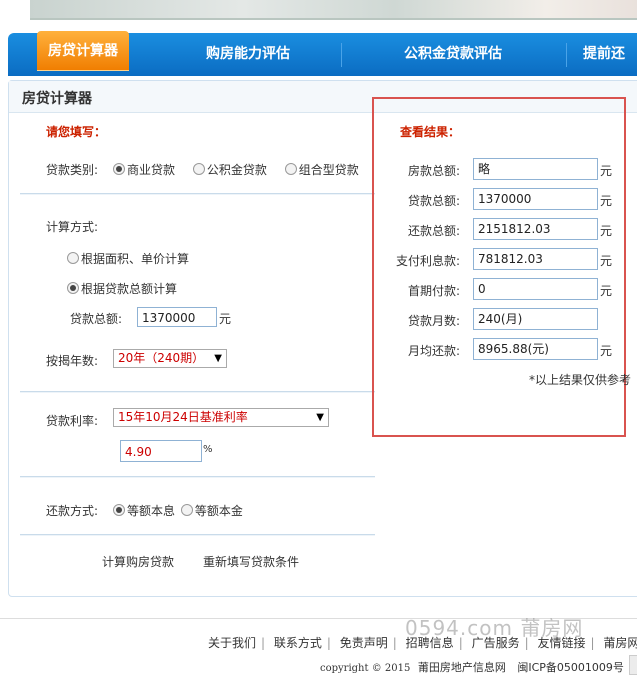  I want to click on rate-number-input: 4.90, so click(161, 451).